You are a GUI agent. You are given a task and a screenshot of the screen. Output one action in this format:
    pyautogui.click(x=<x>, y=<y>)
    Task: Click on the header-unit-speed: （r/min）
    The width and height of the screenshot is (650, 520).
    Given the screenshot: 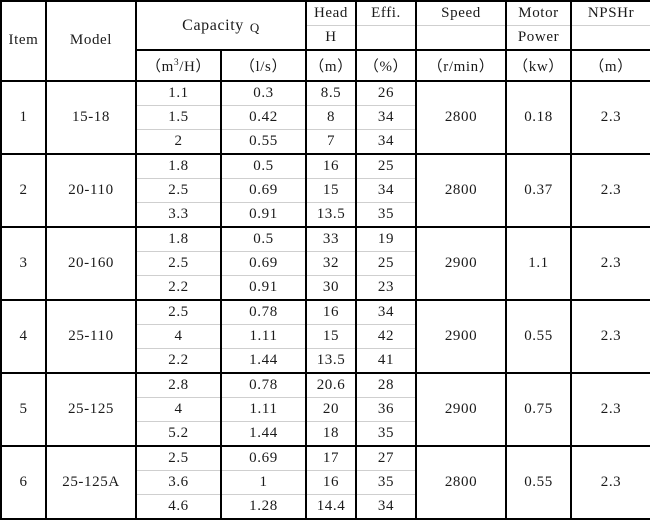 What is the action you would take?
    pyautogui.click(x=461, y=65)
    